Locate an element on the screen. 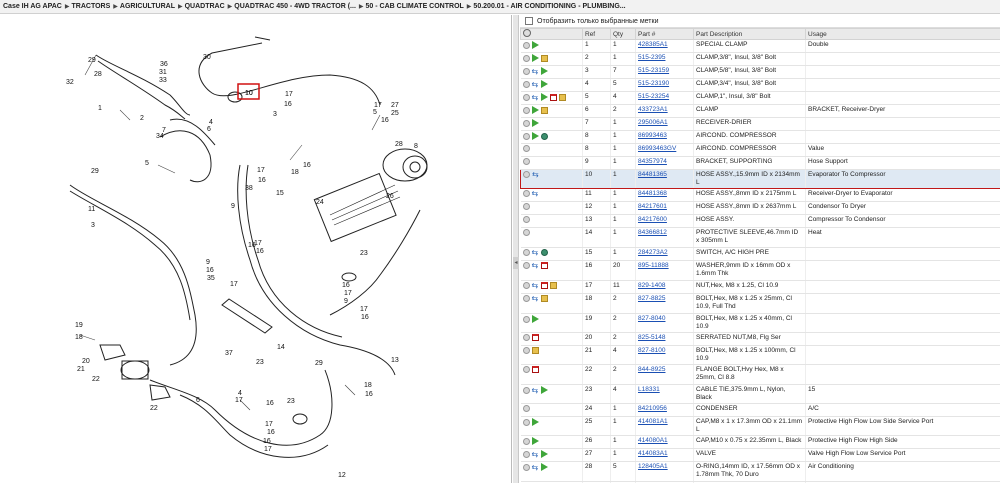  part-number-link: 414080A1 is located at coordinates (653, 440).